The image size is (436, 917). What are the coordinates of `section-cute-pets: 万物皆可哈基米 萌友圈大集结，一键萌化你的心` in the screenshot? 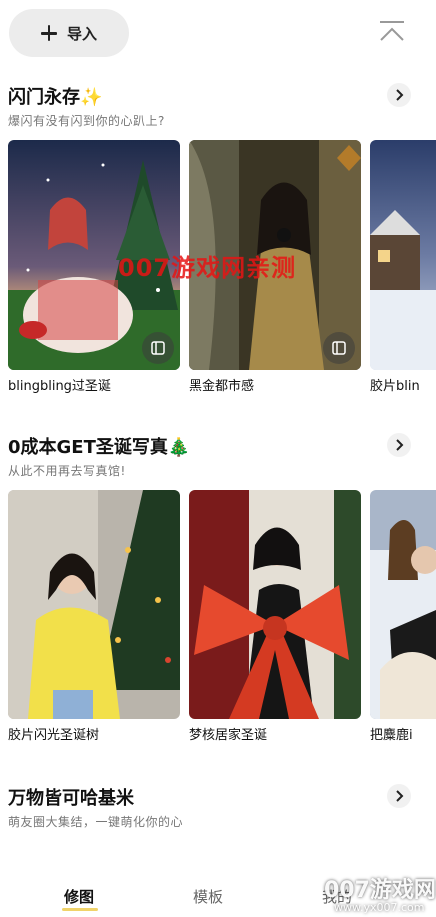 It's located at (218, 819).